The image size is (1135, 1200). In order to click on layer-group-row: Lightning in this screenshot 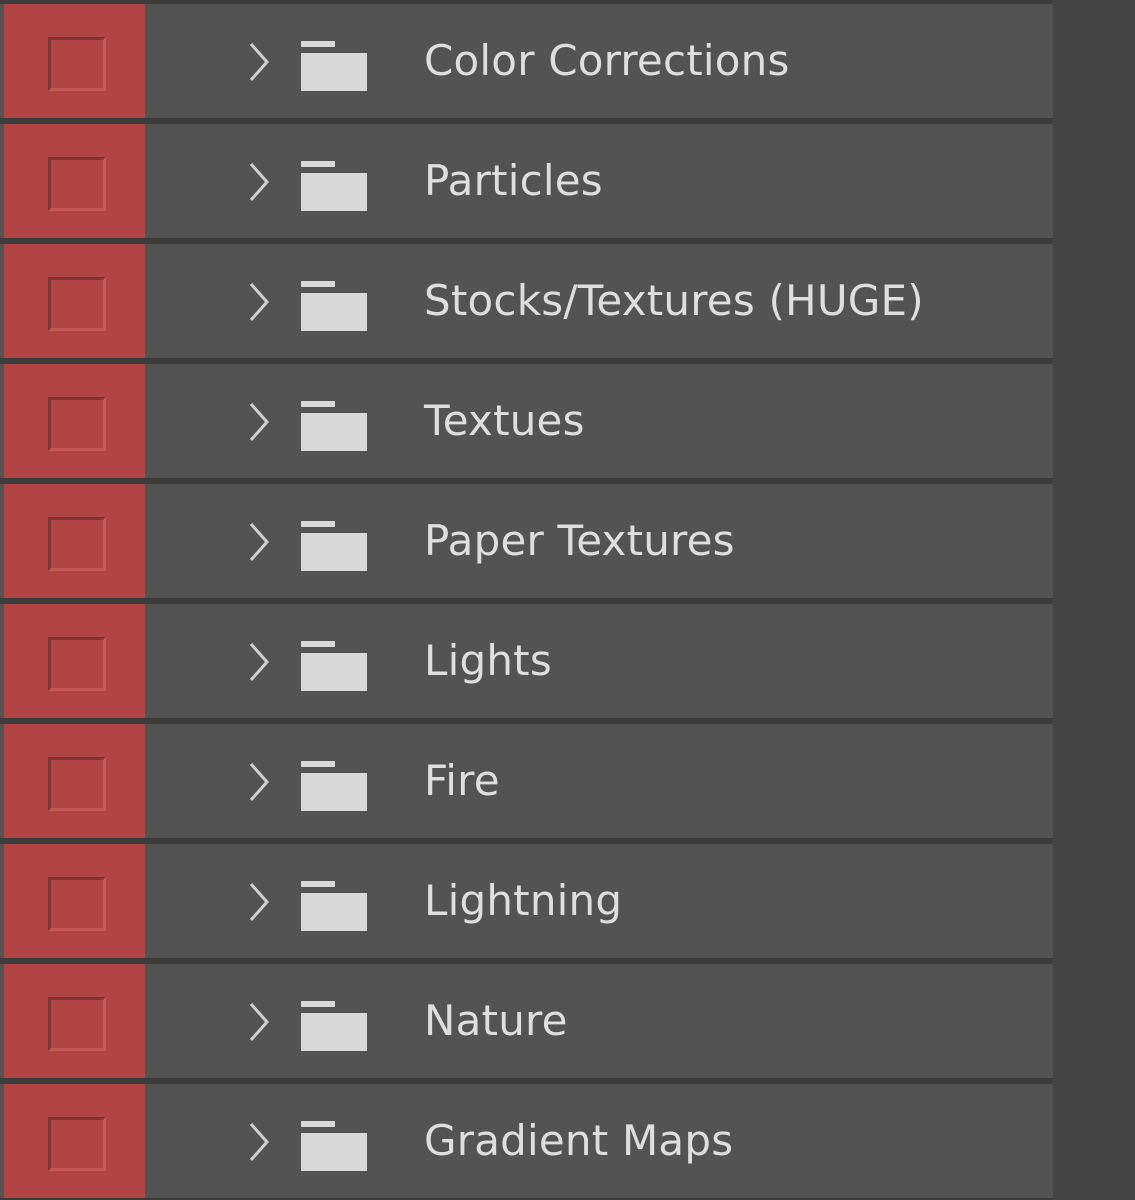, I will do `click(526, 901)`.